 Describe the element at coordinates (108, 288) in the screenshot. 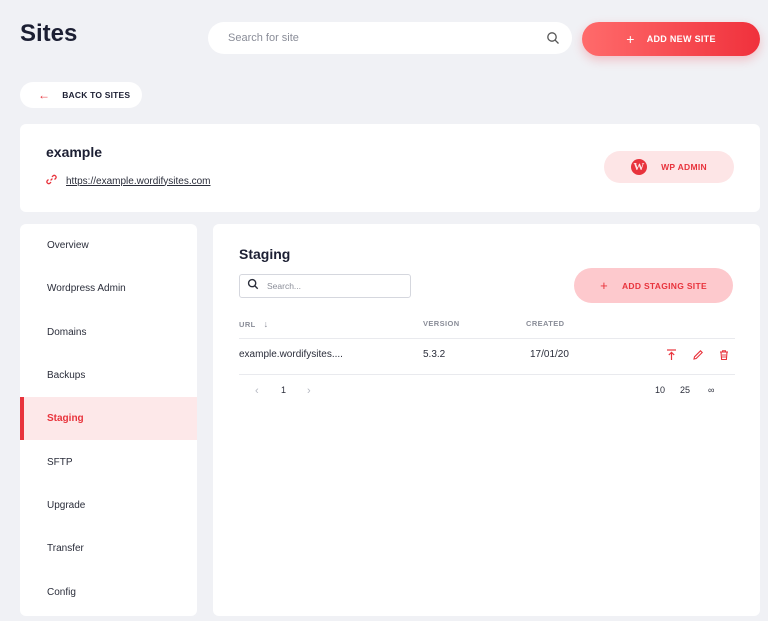

I see `sidebar-item-wordpress-admin: Wordpress Admin` at that location.